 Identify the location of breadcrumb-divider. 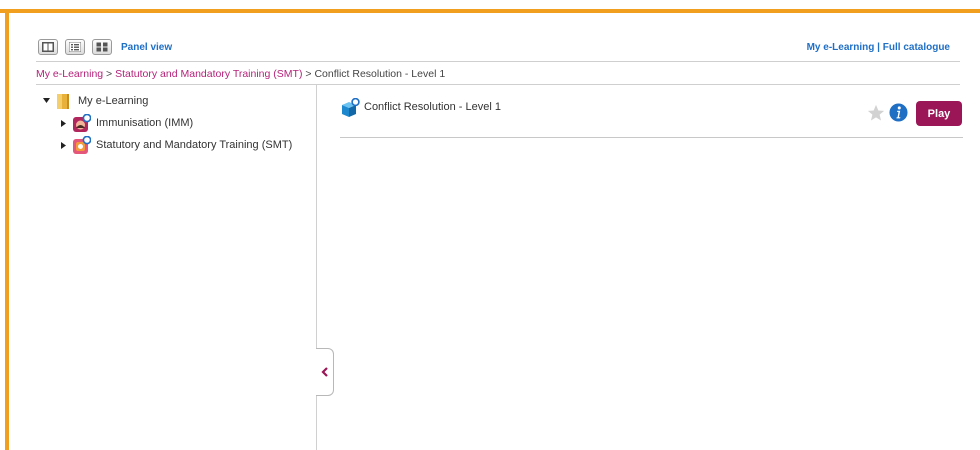
(498, 84).